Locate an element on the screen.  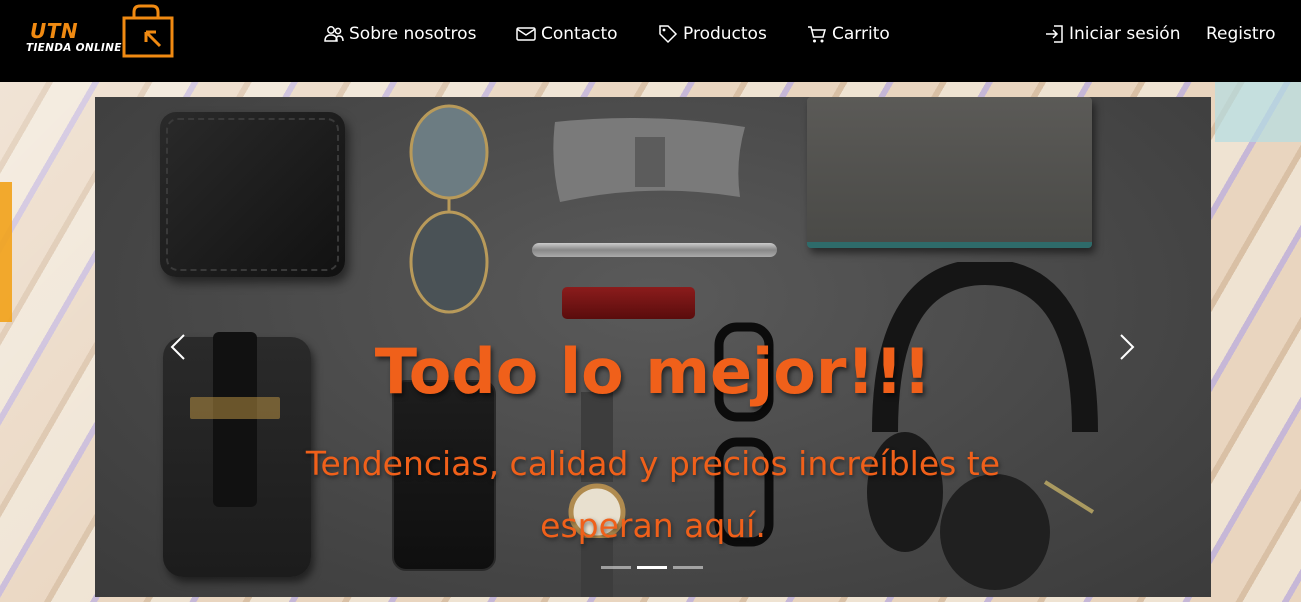
login-icon is located at coordinates (1054, 34).